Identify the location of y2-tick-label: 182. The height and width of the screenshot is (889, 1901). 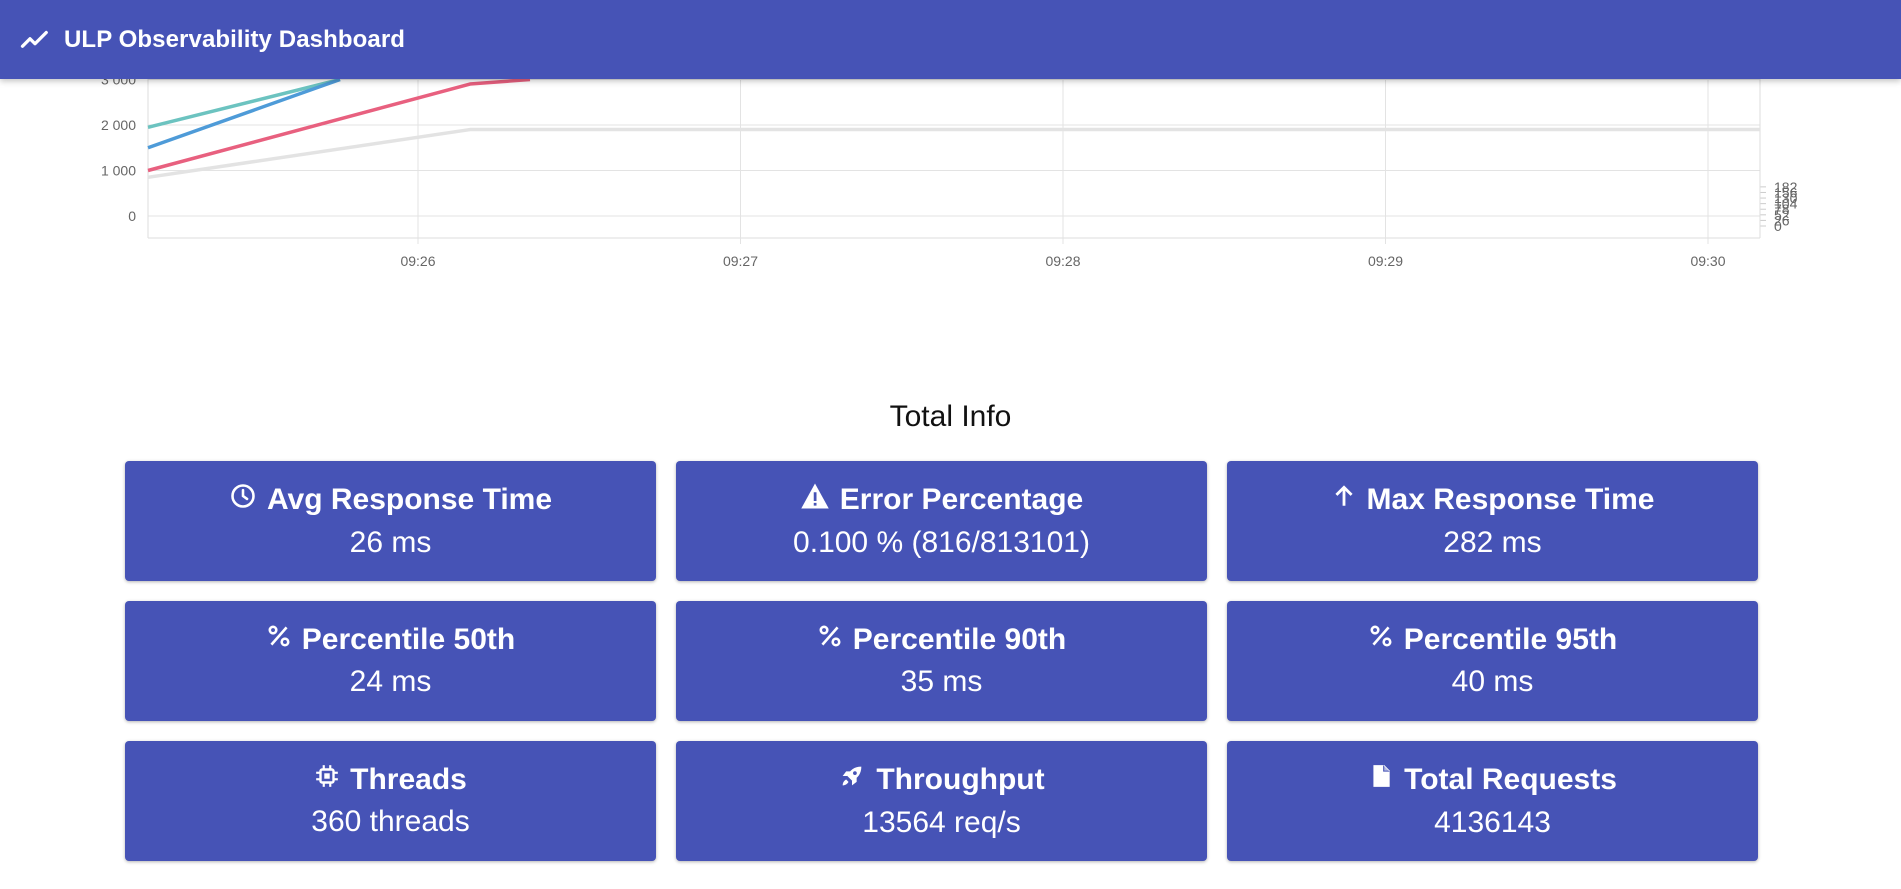
(1786, 187).